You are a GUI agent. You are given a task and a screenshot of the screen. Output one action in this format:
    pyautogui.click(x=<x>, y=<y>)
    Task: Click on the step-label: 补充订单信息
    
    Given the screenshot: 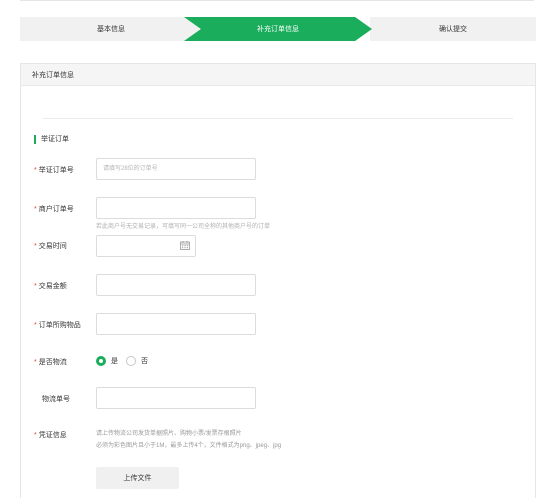 What is the action you would take?
    pyautogui.click(x=278, y=29)
    